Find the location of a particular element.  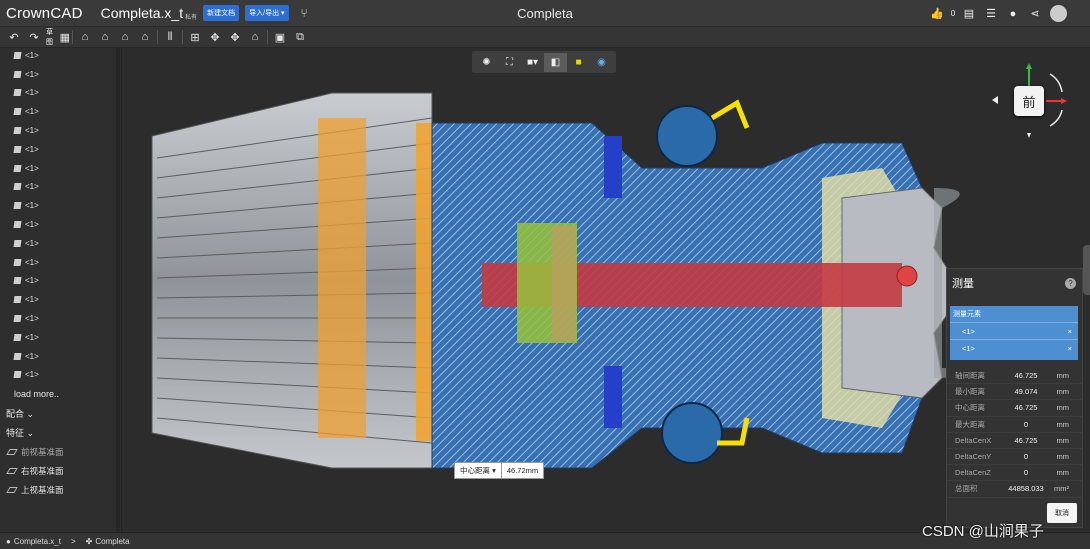

extrude-icon: ⌂ is located at coordinates (85, 37).